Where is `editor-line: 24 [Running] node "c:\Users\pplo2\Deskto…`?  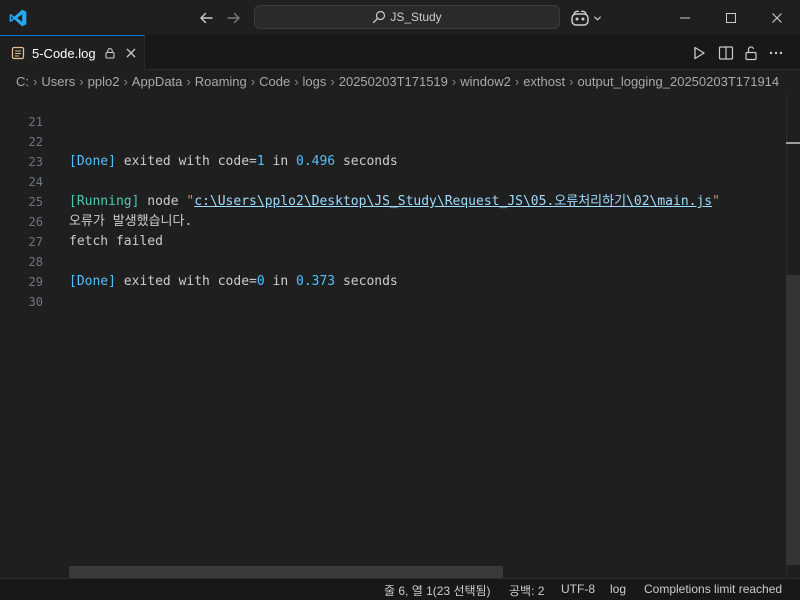 editor-line: 24 [Running] node "c:\Users\pplo2\Deskto… is located at coordinates (393, 180).